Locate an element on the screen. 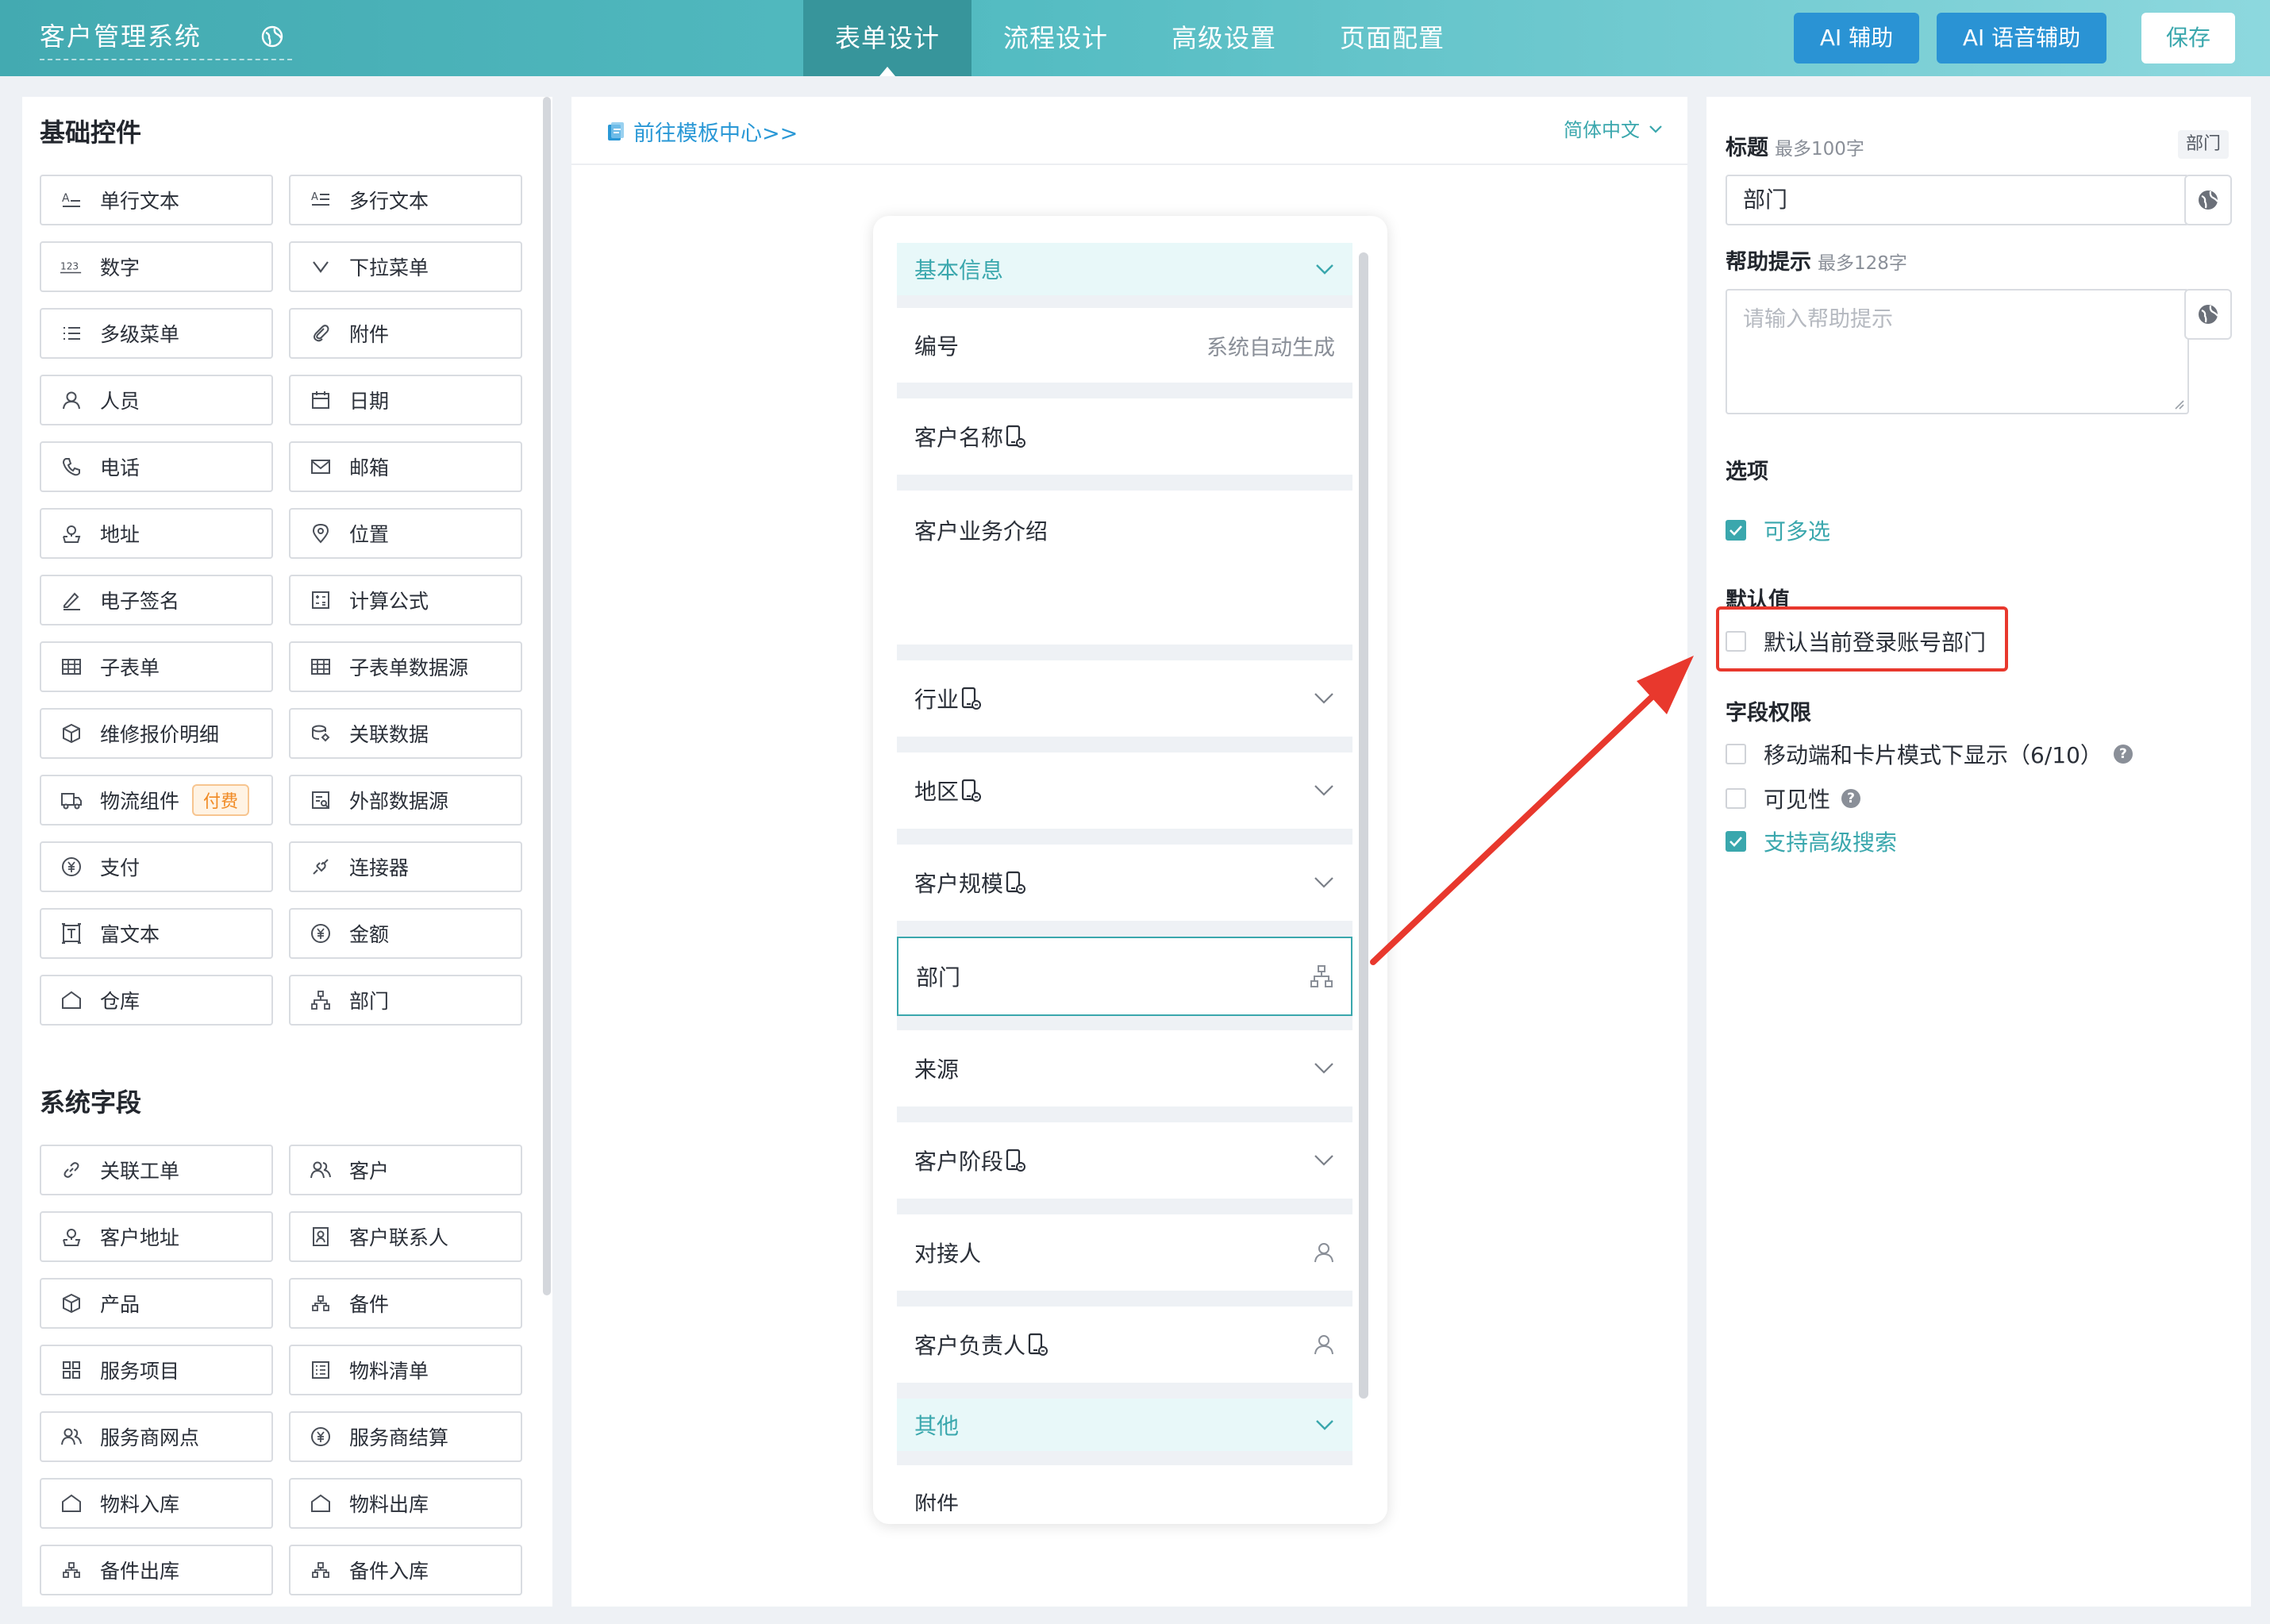 This screenshot has width=2270, height=1624. field-customer-stage: 客户阶段 is located at coordinates (1124, 1160).